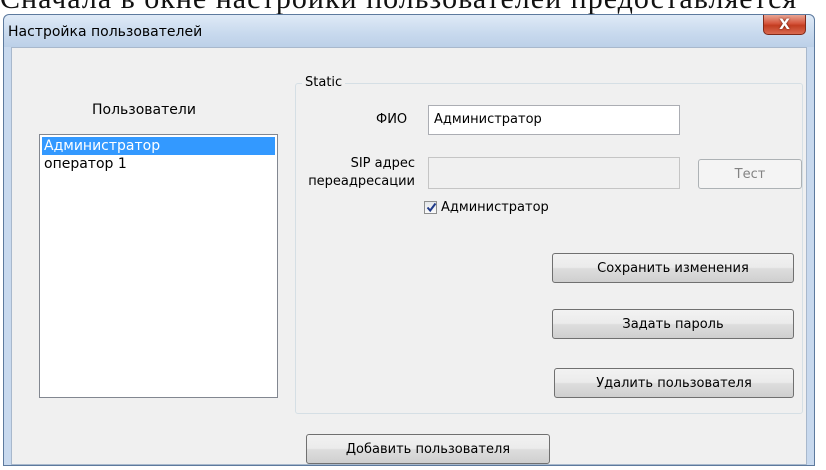 The height and width of the screenshot is (470, 826). What do you see at coordinates (674, 383) in the screenshot?
I see `delete-user-button: Удалить пользователя` at bounding box center [674, 383].